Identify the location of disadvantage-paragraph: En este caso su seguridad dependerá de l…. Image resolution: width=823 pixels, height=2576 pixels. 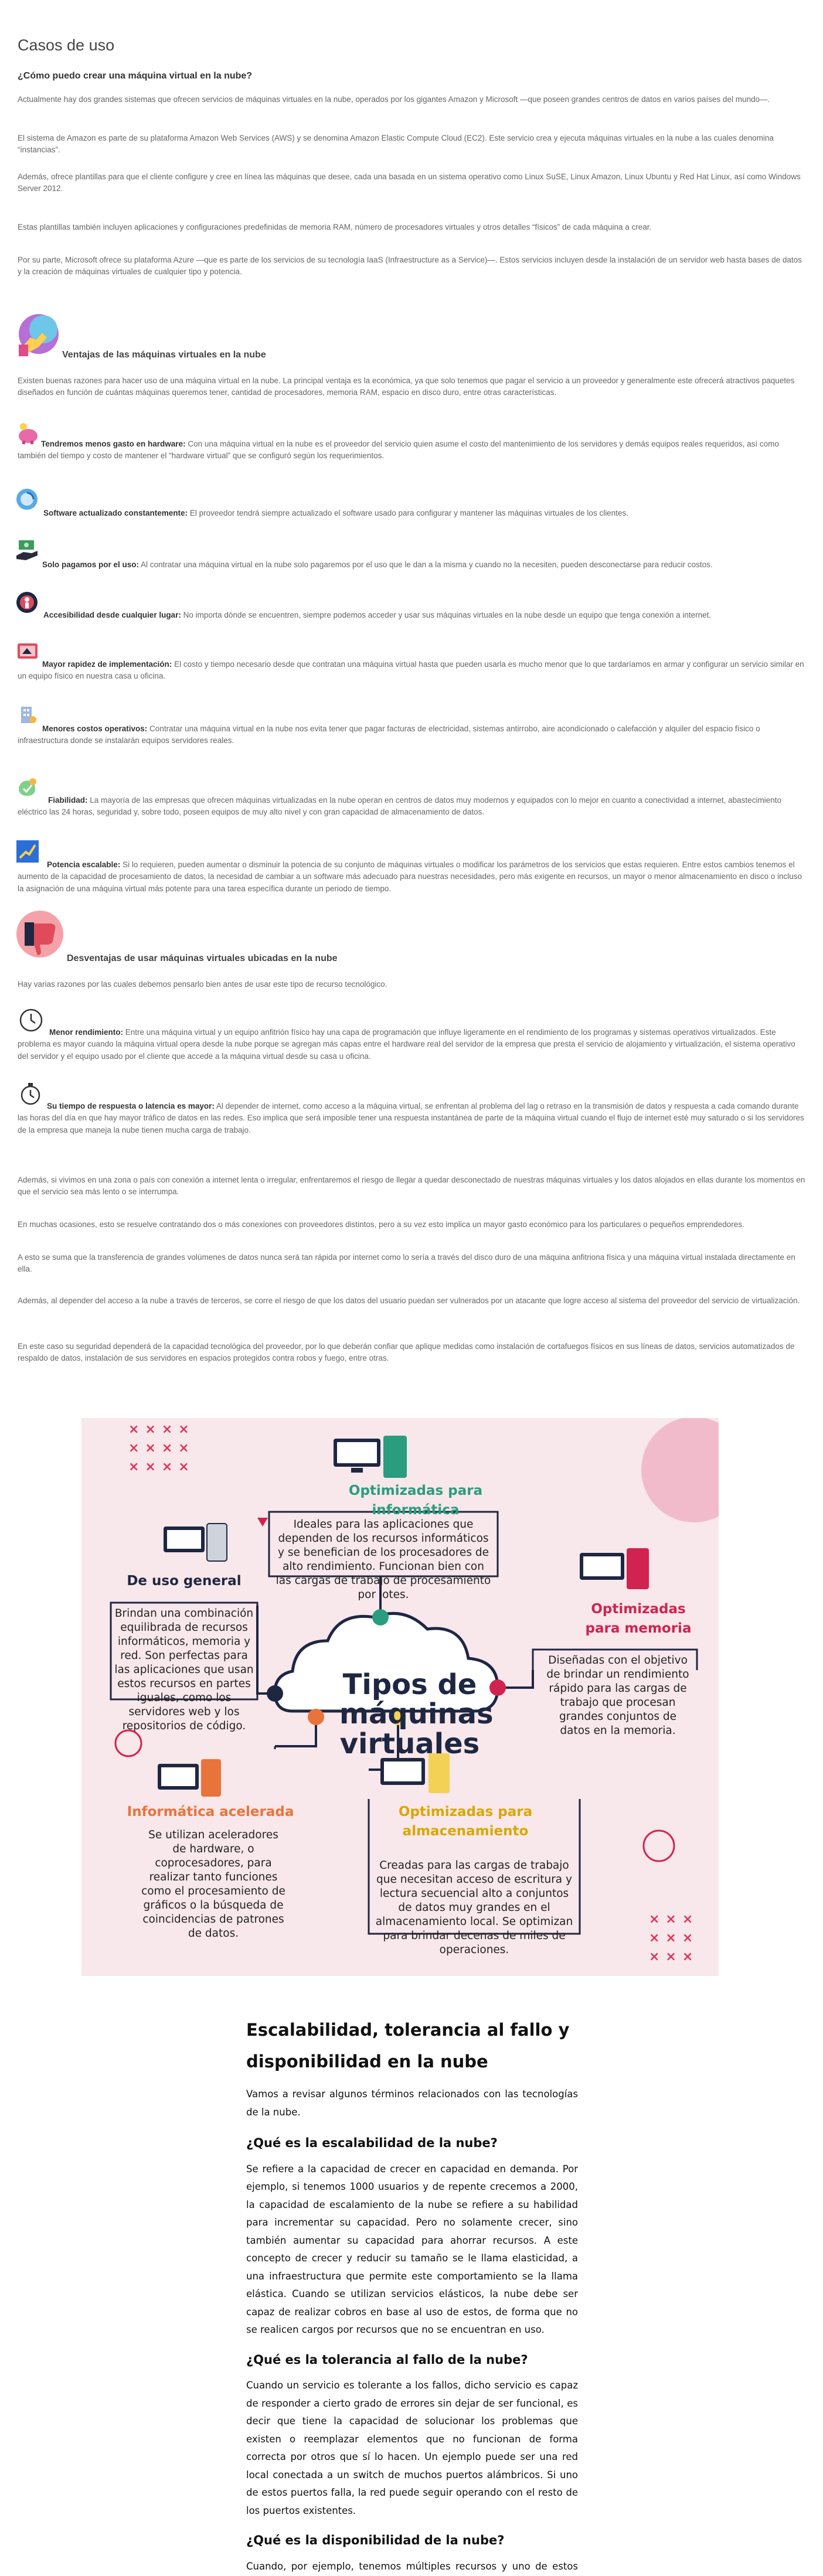
(406, 1352).